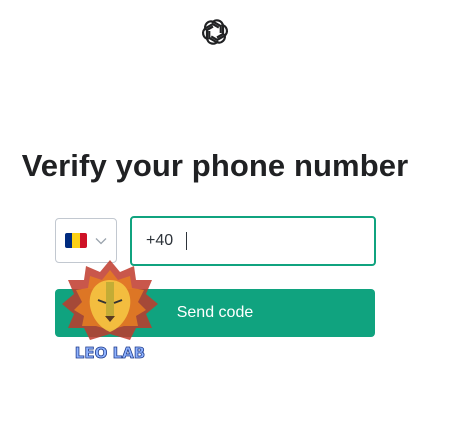 Image resolution: width=455 pixels, height=438 pixels. What do you see at coordinates (76, 240) in the screenshot?
I see `romania-flag-icon` at bounding box center [76, 240].